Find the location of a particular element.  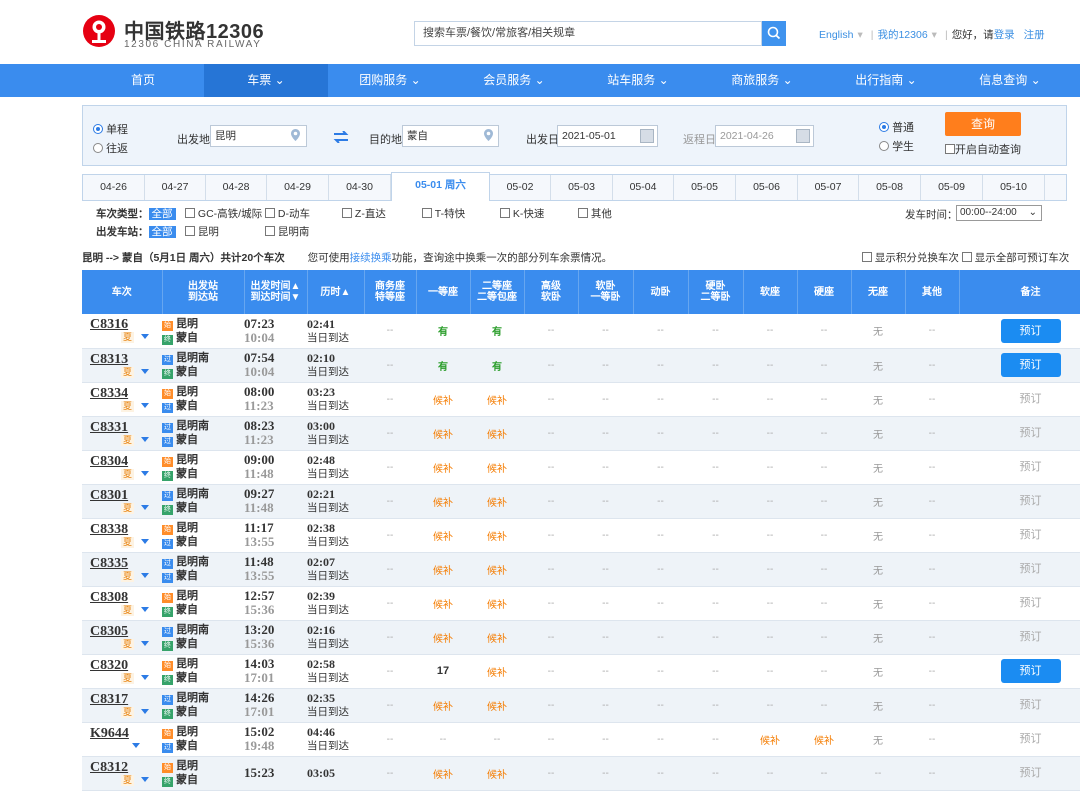

type-all-tag: 全部 is located at coordinates (162, 214).